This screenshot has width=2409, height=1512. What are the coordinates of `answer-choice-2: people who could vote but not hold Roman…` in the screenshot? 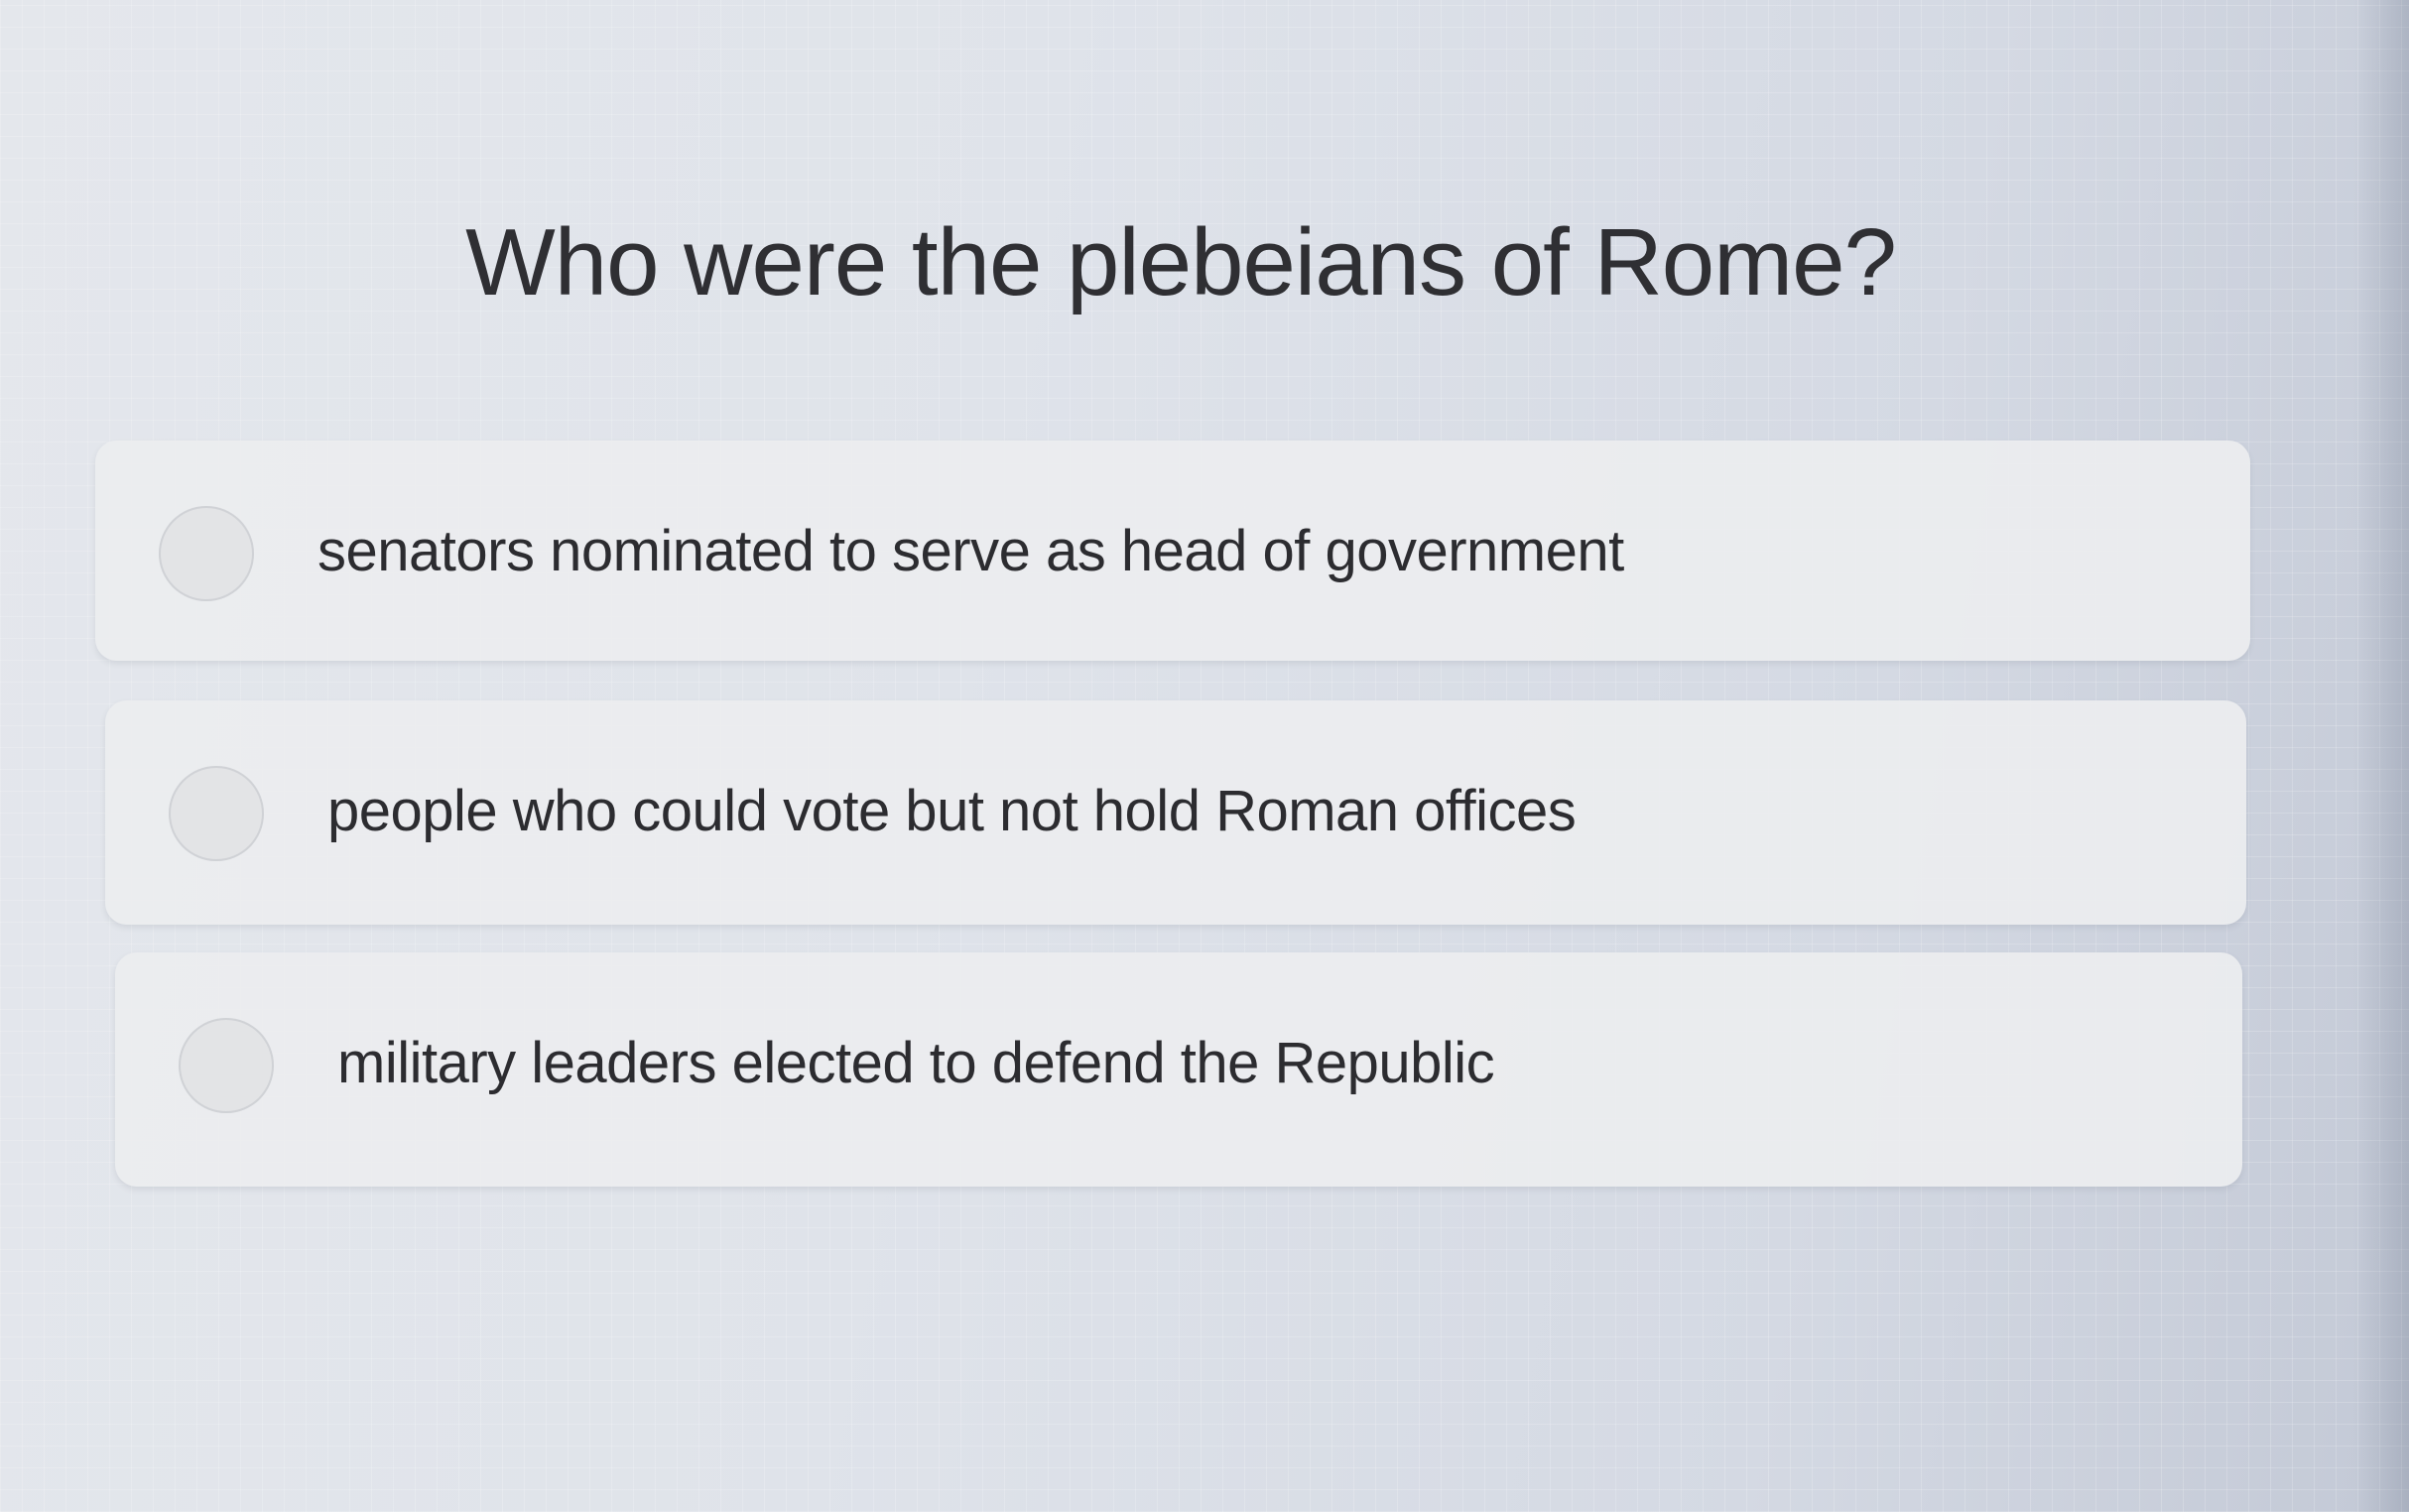 It's located at (1175, 812).